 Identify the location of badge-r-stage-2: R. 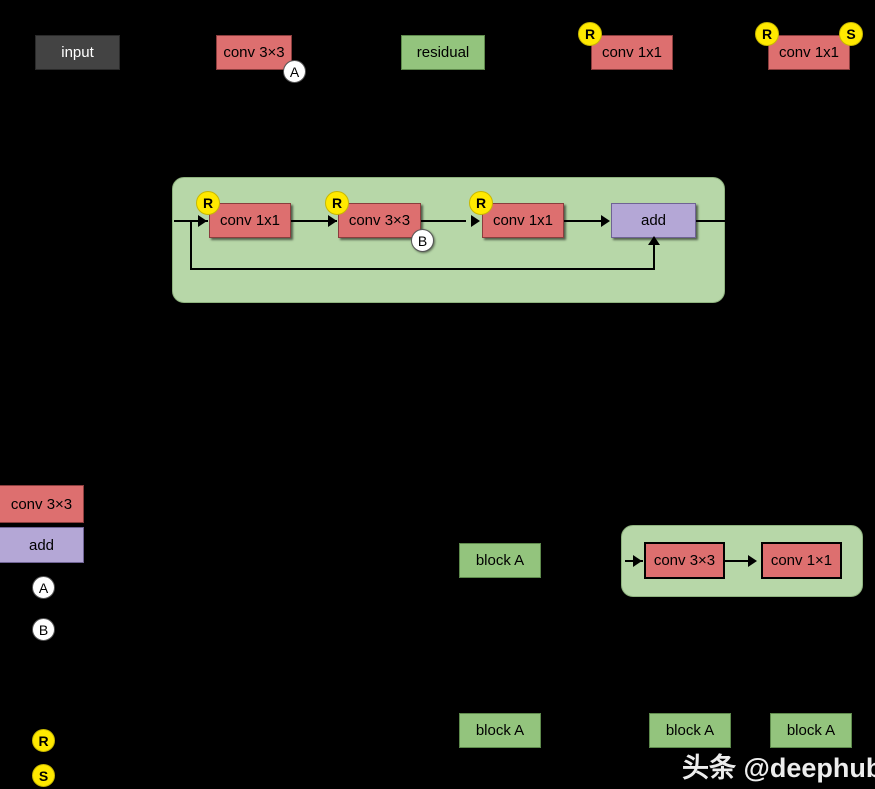
(337, 203).